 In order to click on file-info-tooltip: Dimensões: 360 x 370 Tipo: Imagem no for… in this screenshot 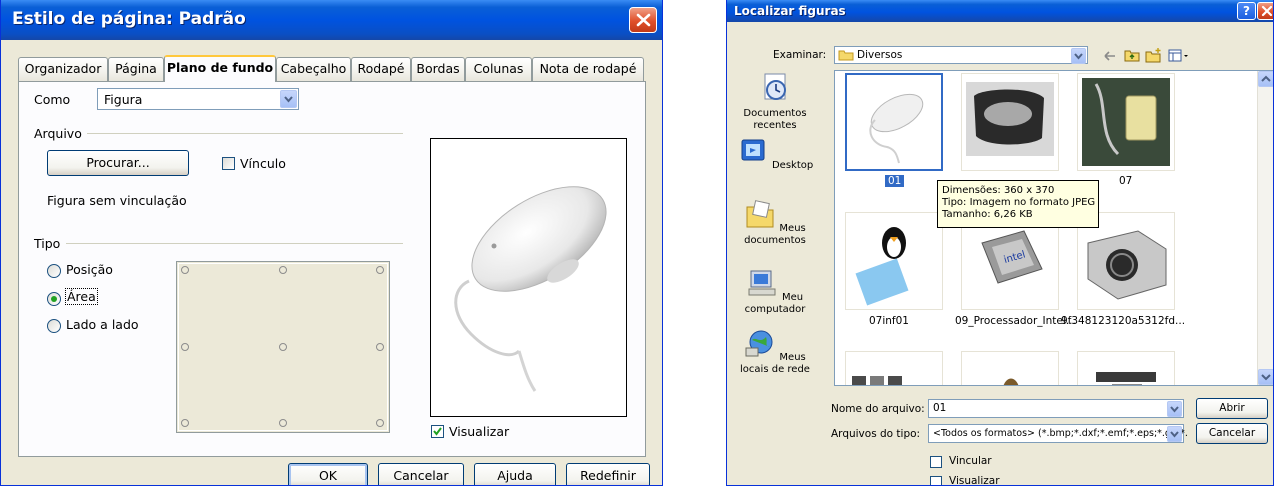, I will do `click(1018, 204)`.